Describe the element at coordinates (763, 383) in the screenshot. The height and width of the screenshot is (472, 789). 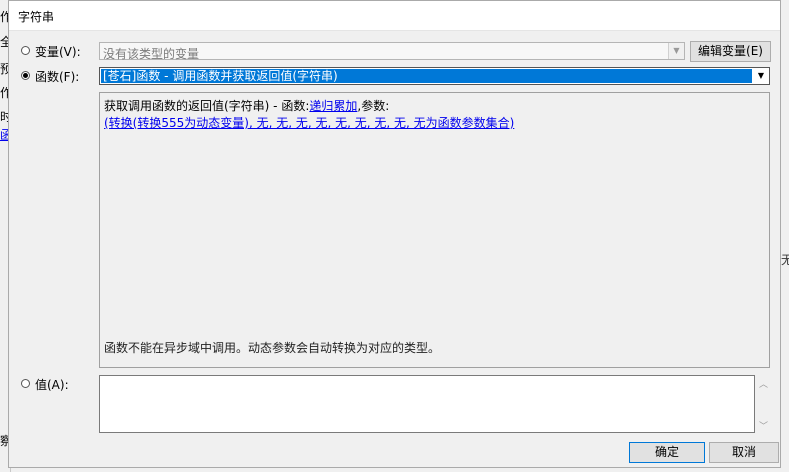
I see `scroll-up-icon: ︿` at that location.